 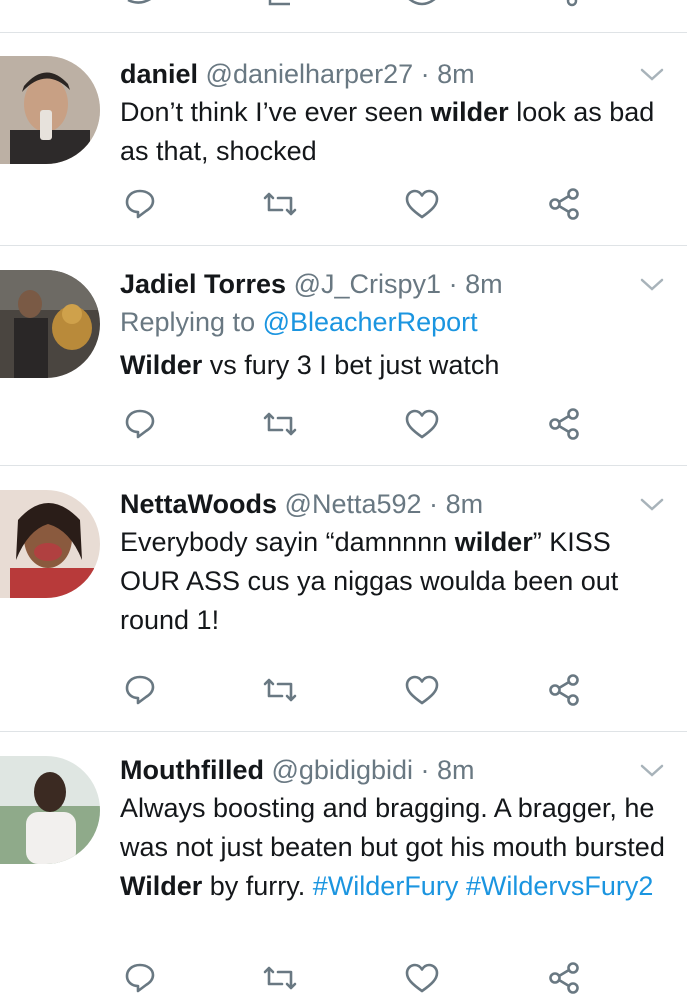 I want to click on tweet-header: NettaWoods @Netta592 · 8m, so click(x=395, y=504).